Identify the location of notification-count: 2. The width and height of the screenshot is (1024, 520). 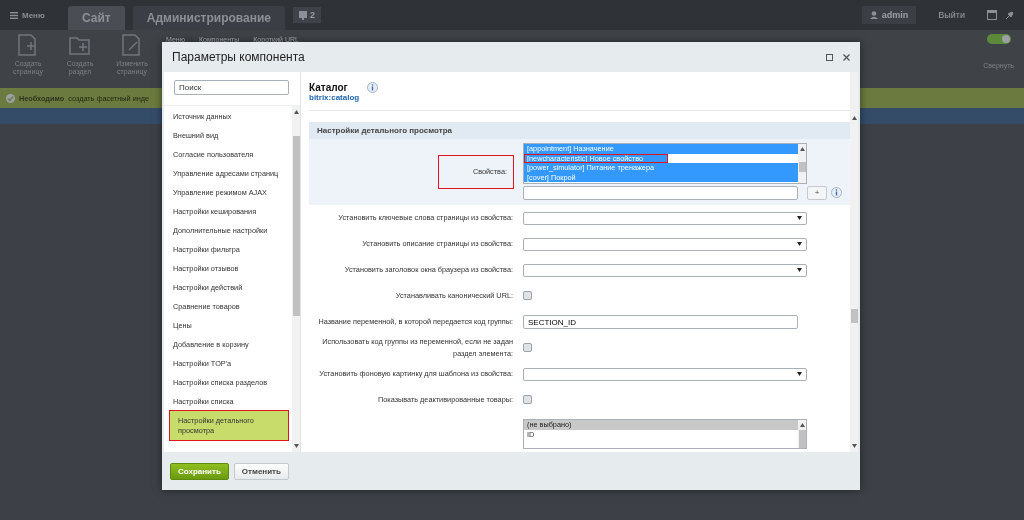
(313, 15).